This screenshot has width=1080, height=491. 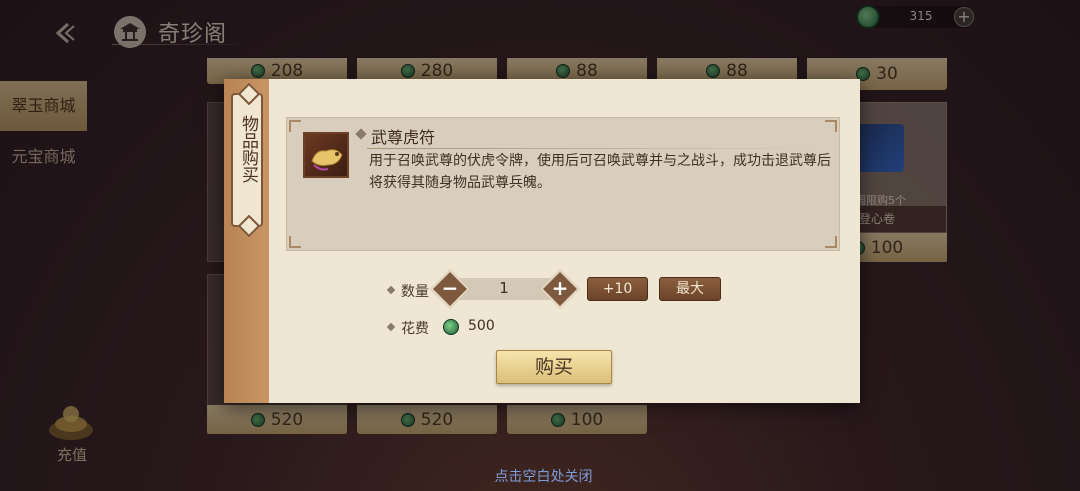 What do you see at coordinates (481, 326) in the screenshot?
I see `cost-value: 500` at bounding box center [481, 326].